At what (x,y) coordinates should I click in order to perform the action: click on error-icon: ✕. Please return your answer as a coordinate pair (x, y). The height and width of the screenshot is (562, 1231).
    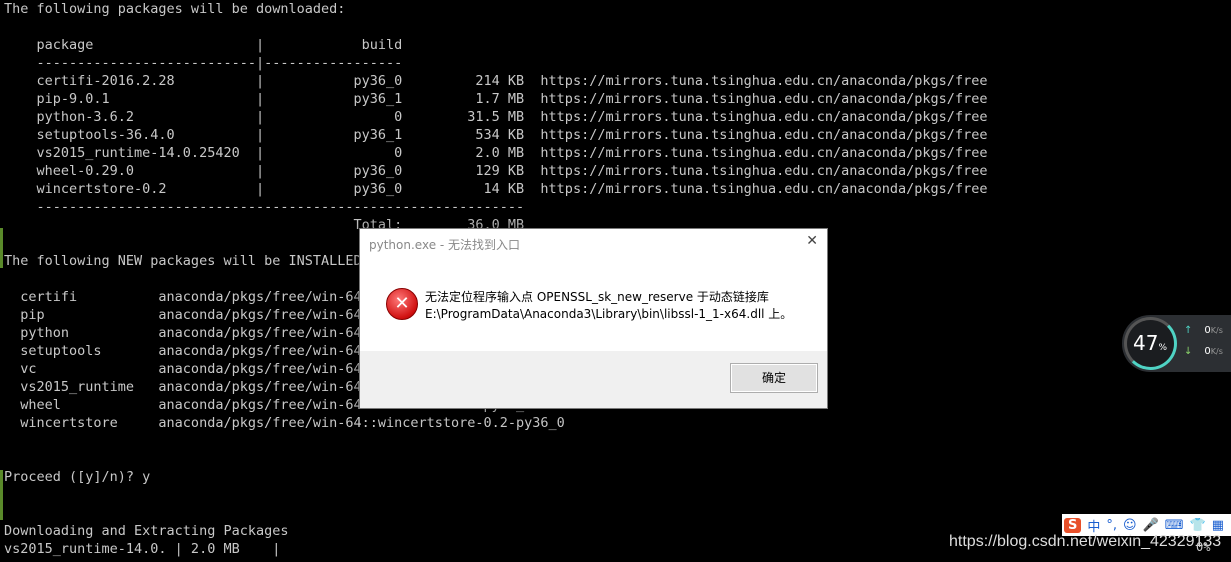
    Looking at the image, I should click on (402, 304).